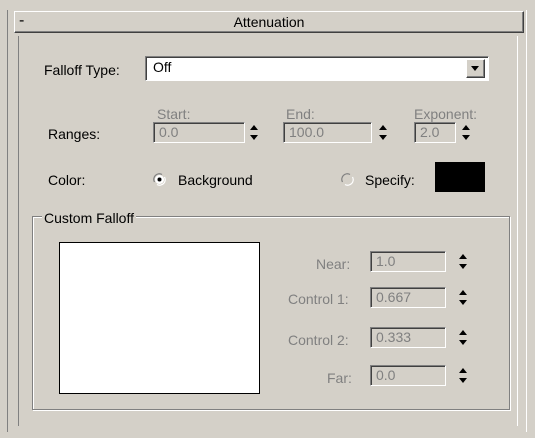 This screenshot has height=438, width=535. I want to click on specify-option-label: Specify:, so click(390, 180).